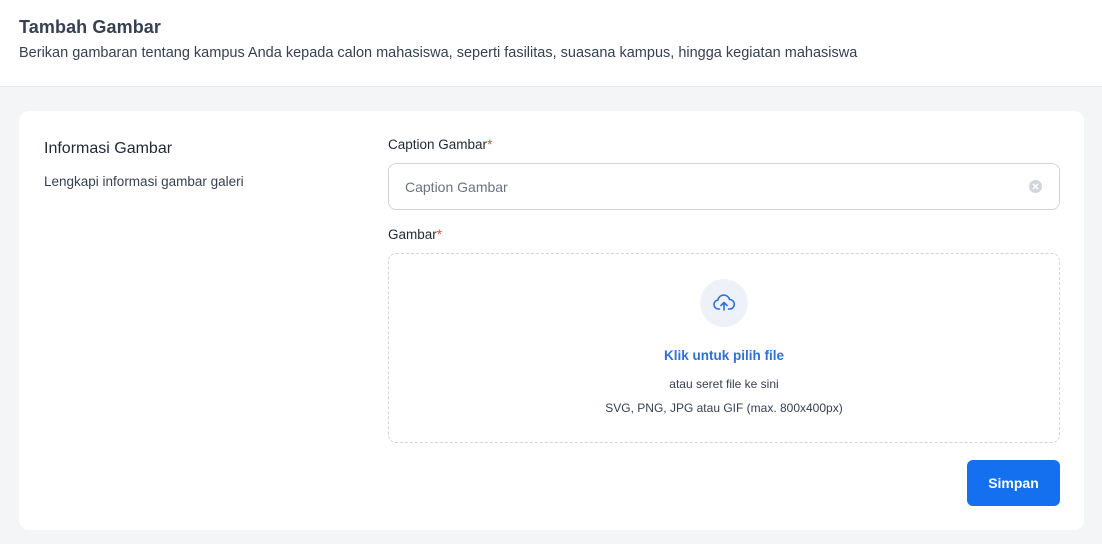 The height and width of the screenshot is (544, 1102). What do you see at coordinates (108, 148) in the screenshot?
I see `section-title: Informasi Gambar` at bounding box center [108, 148].